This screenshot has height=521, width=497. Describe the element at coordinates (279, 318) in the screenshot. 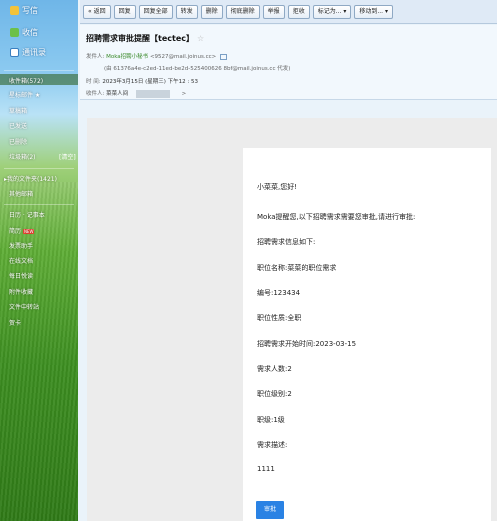

I see `position-nature: 职位性质:全职` at that location.